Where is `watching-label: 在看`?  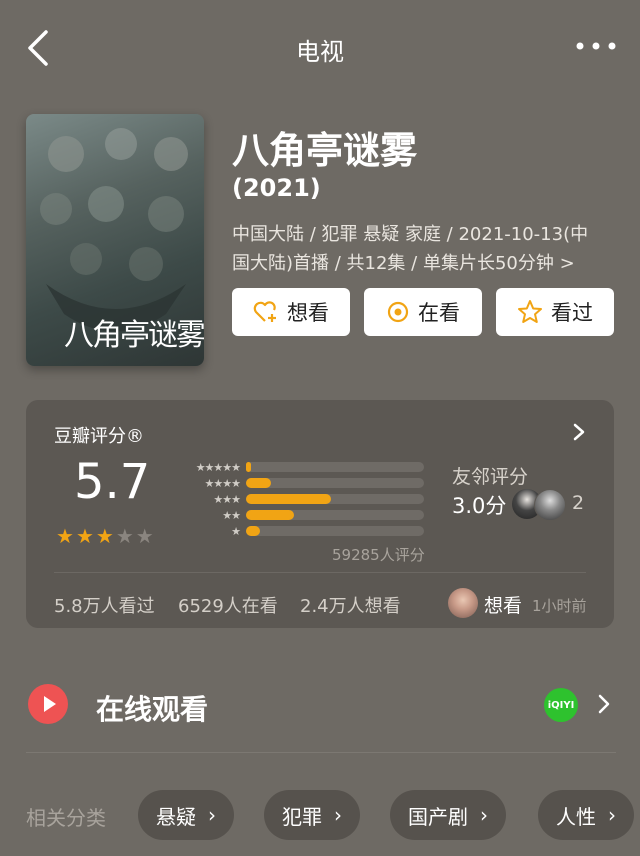
watching-label: 在看 is located at coordinates (439, 313).